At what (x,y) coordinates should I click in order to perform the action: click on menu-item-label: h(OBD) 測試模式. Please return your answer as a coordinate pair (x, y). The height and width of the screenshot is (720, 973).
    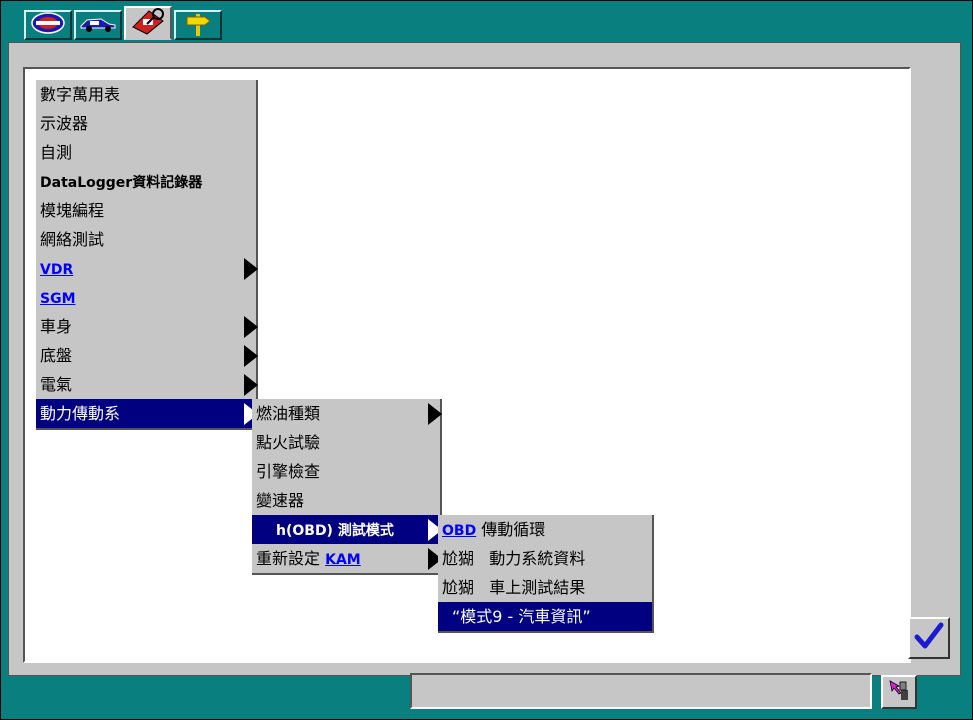
    Looking at the image, I should click on (335, 531).